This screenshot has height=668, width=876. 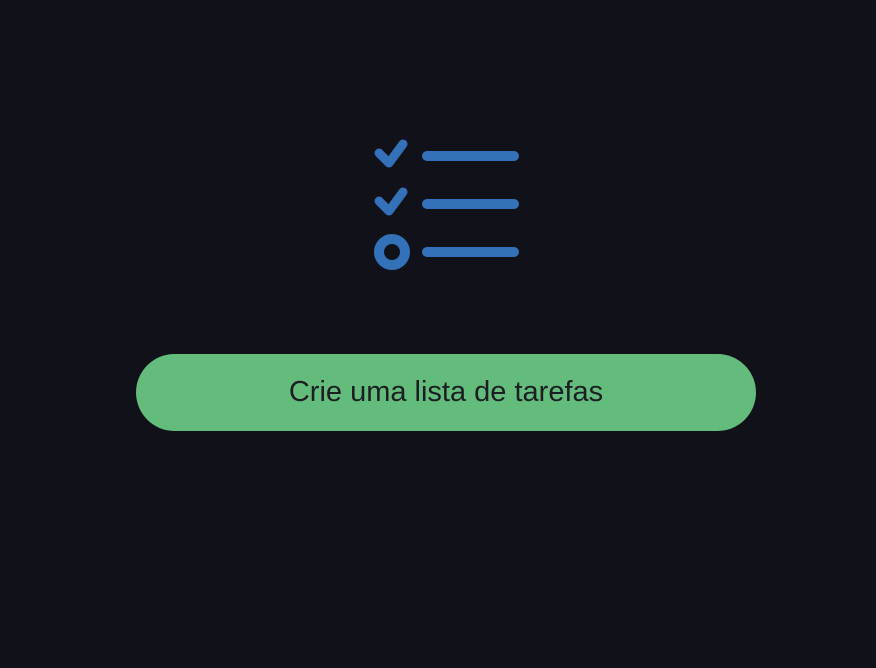 I want to click on checklist-icon, so click(x=446, y=204).